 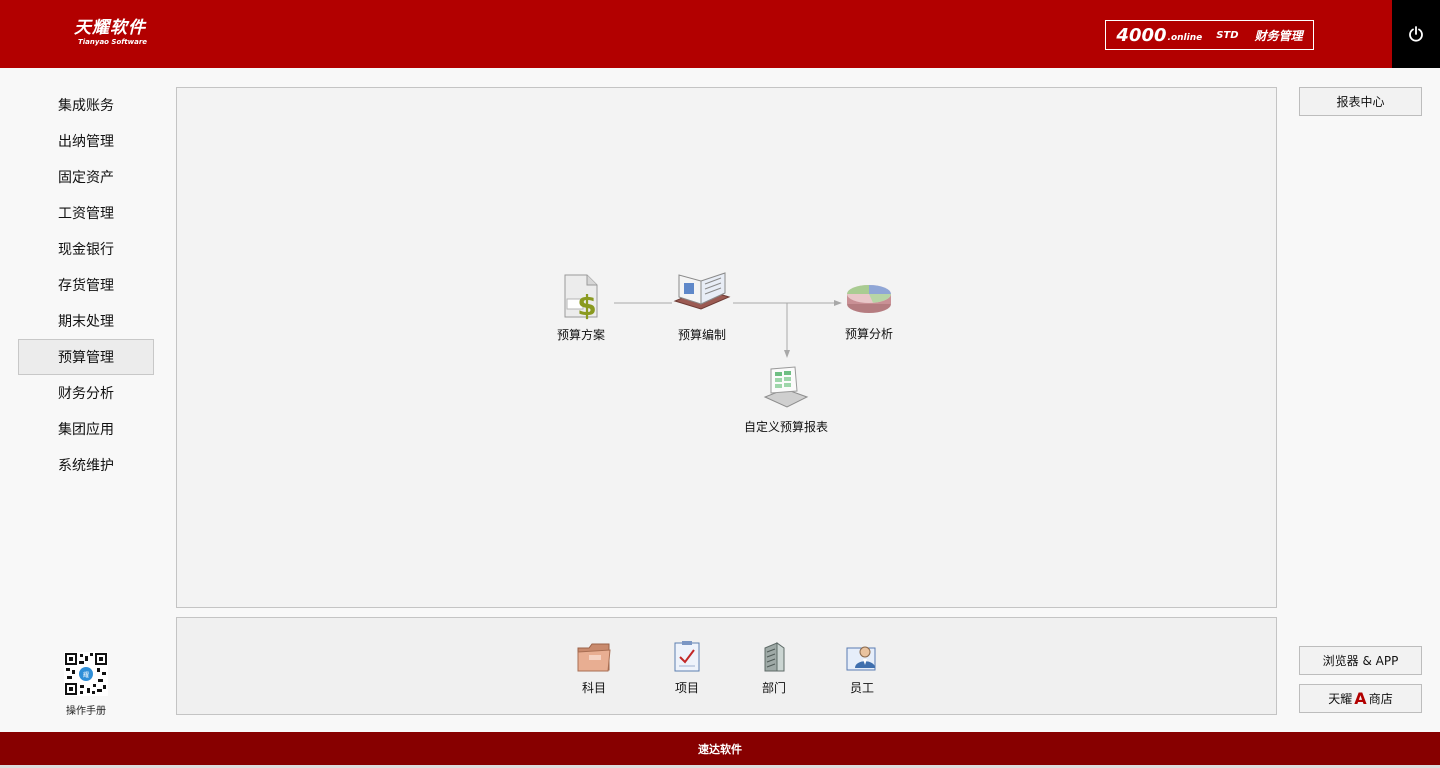 What do you see at coordinates (86, 177) in the screenshot?
I see `sidebar-item-fixed-assets: 固定资产` at bounding box center [86, 177].